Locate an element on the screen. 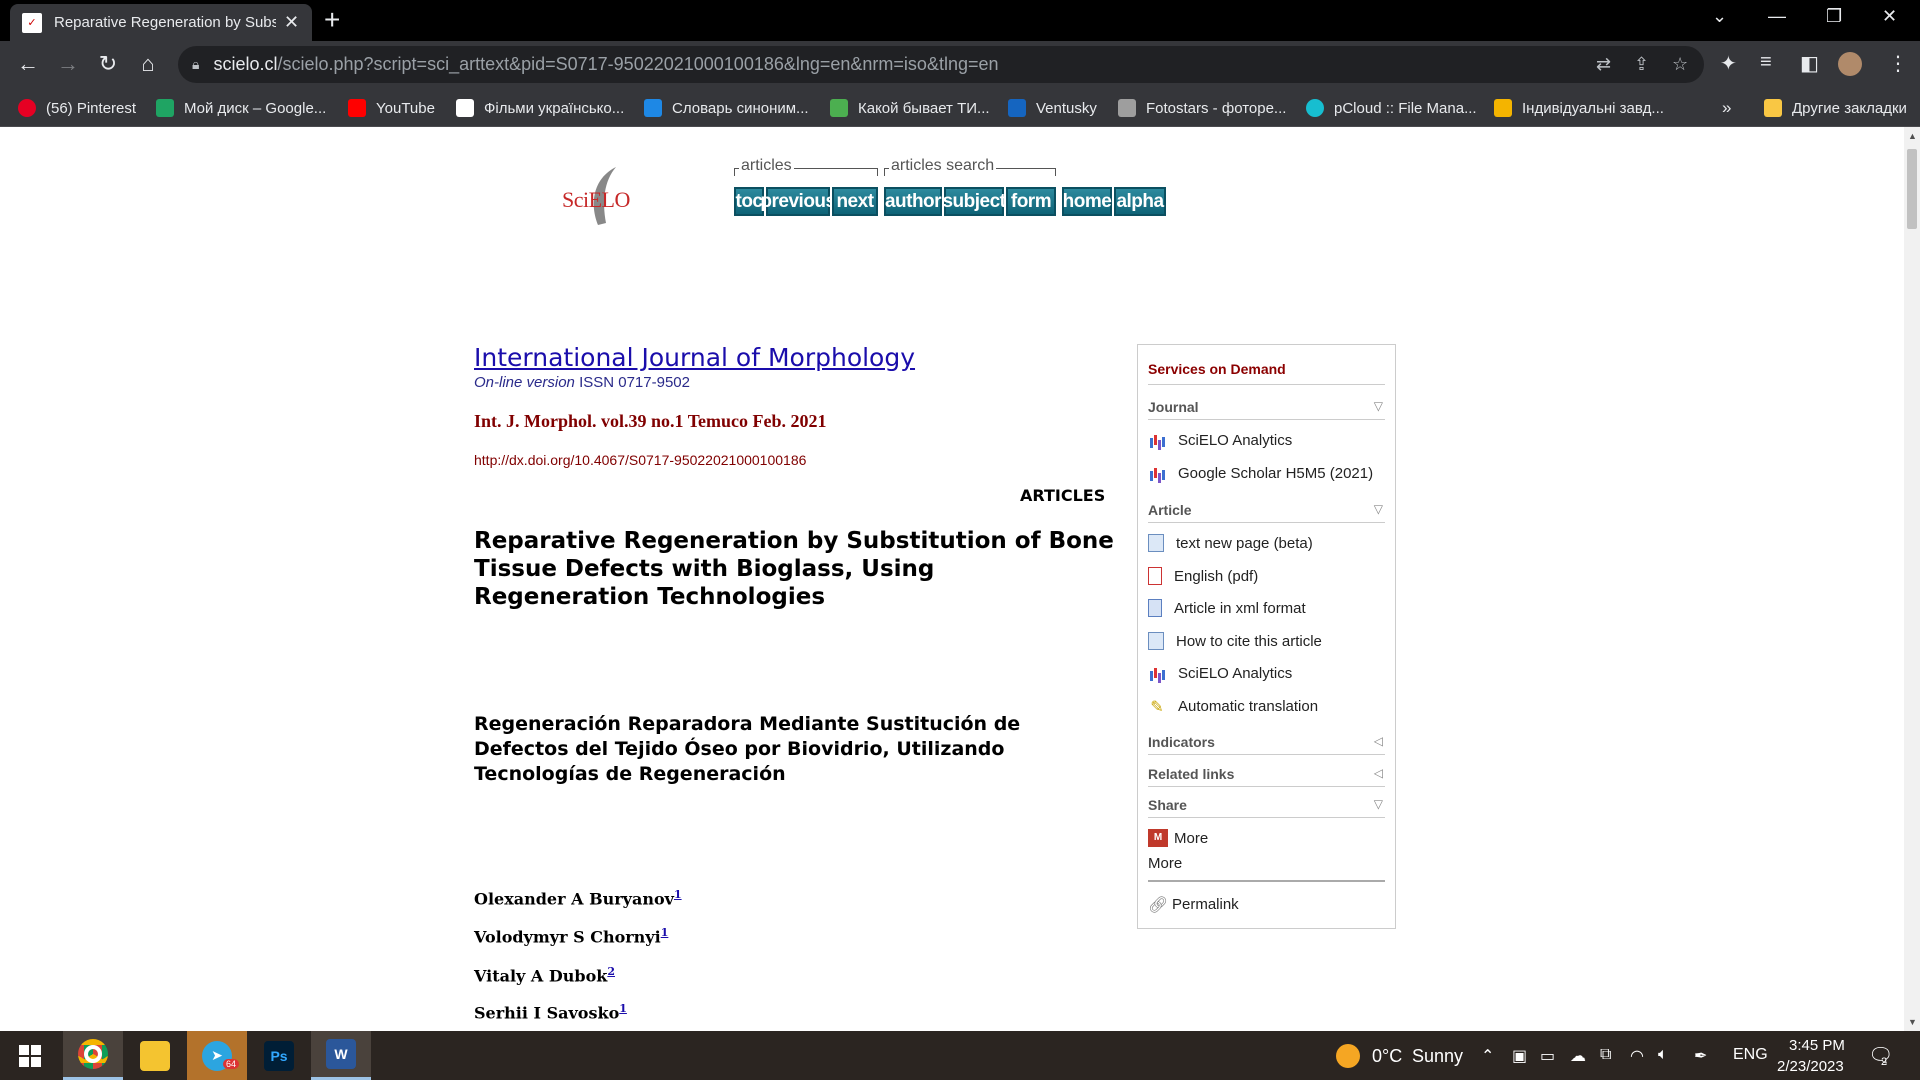 The image size is (1920, 1080). browser-tab-active: ✓ Reparative Regeneration by Subs ✕ is located at coordinates (161, 22).